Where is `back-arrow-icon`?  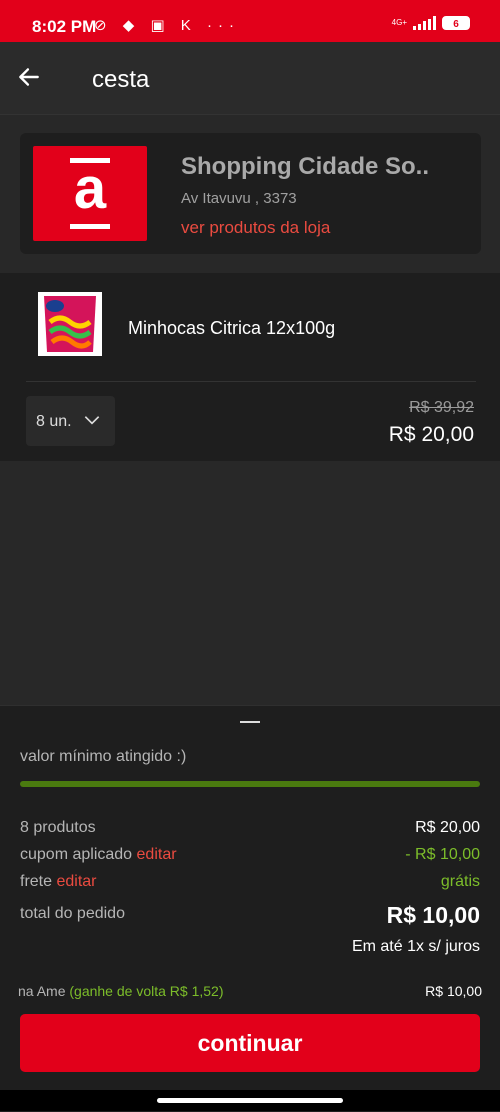
back-arrow-icon is located at coordinates (29, 77).